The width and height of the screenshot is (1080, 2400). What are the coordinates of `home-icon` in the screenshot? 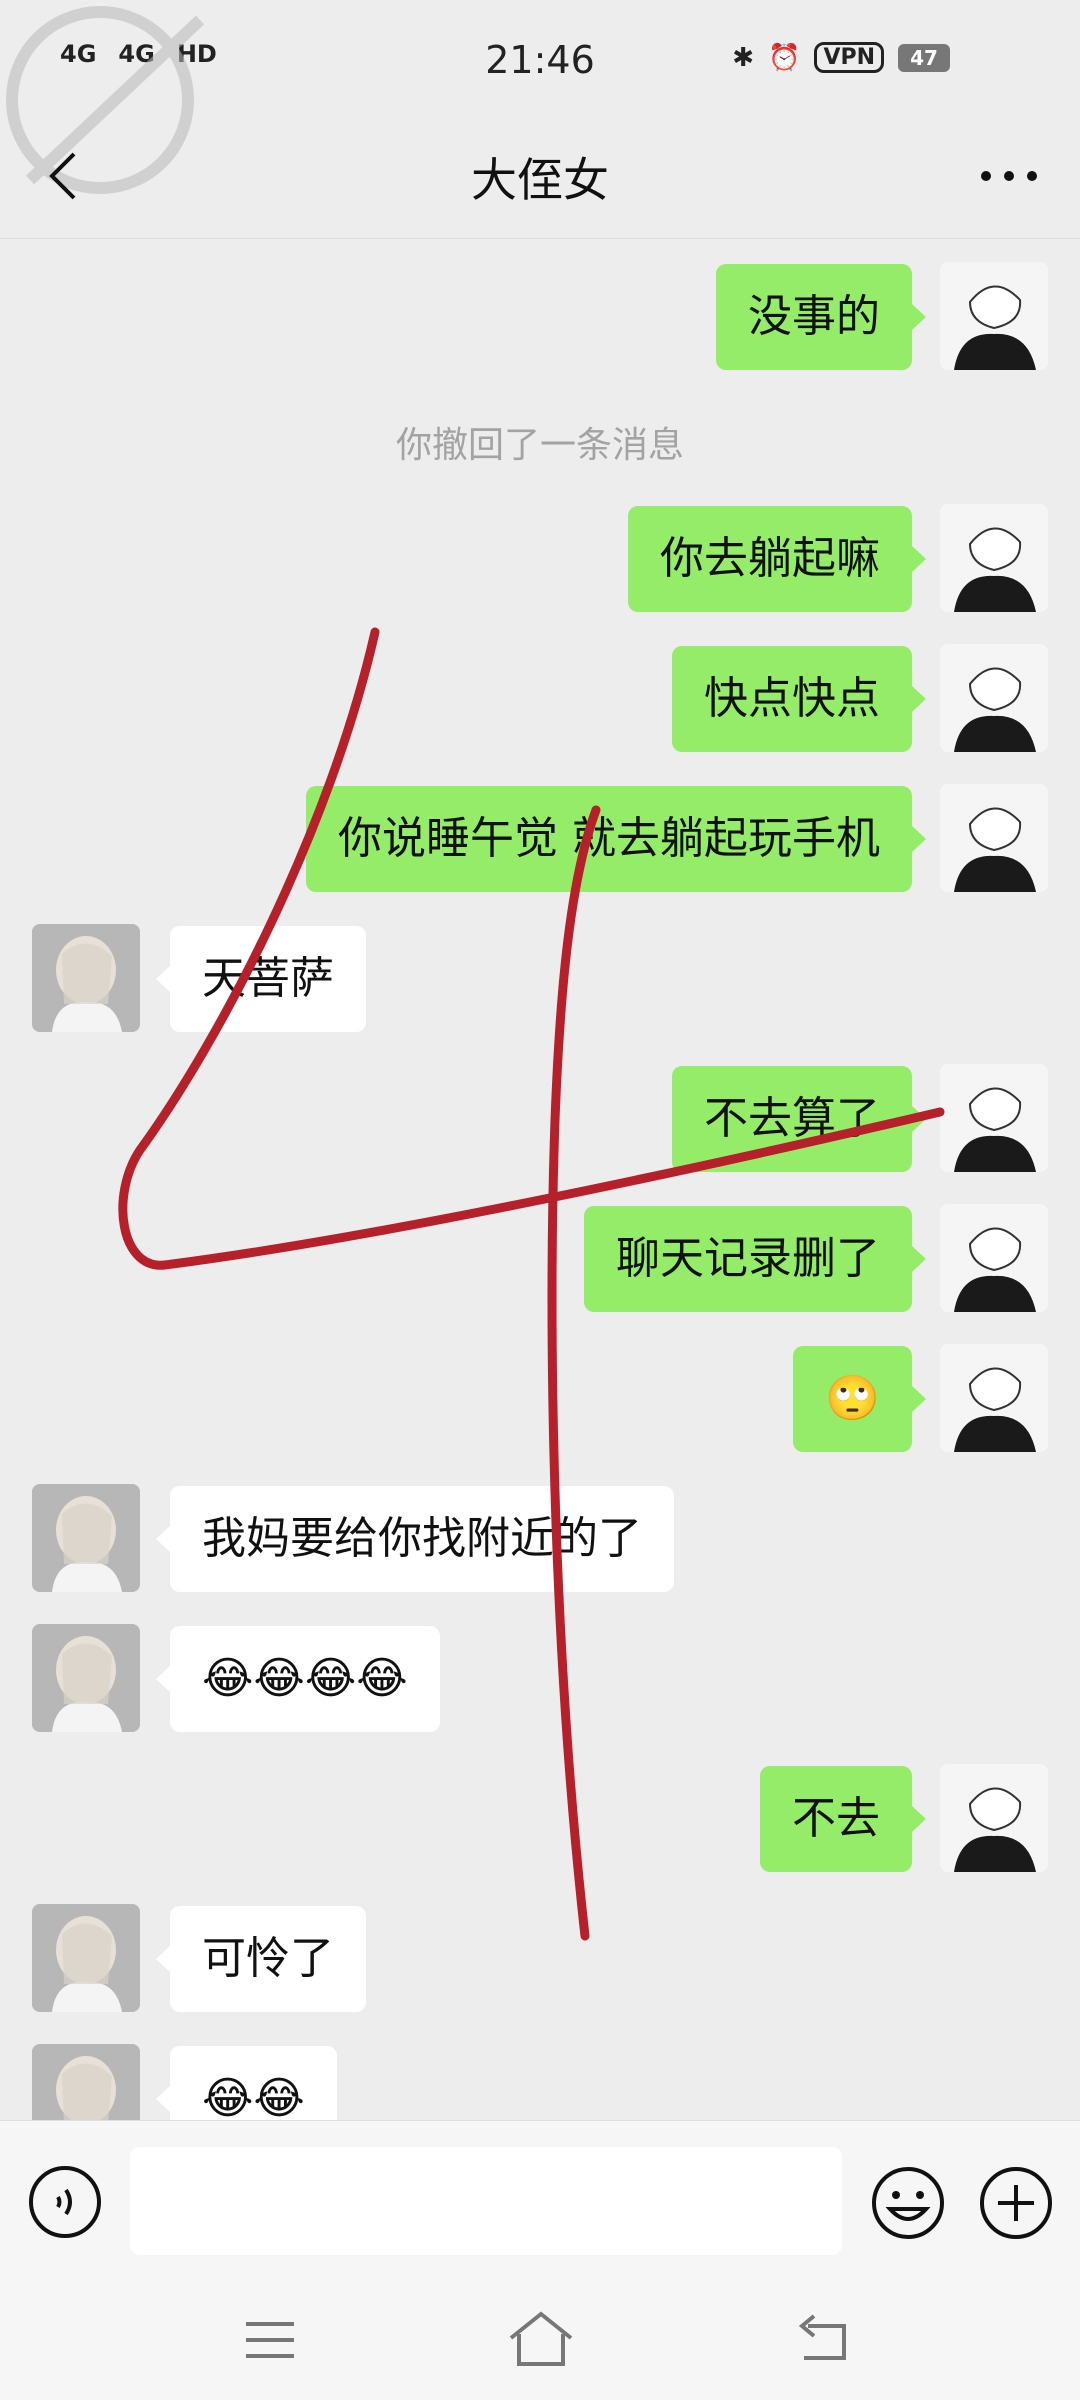 It's located at (541, 2338).